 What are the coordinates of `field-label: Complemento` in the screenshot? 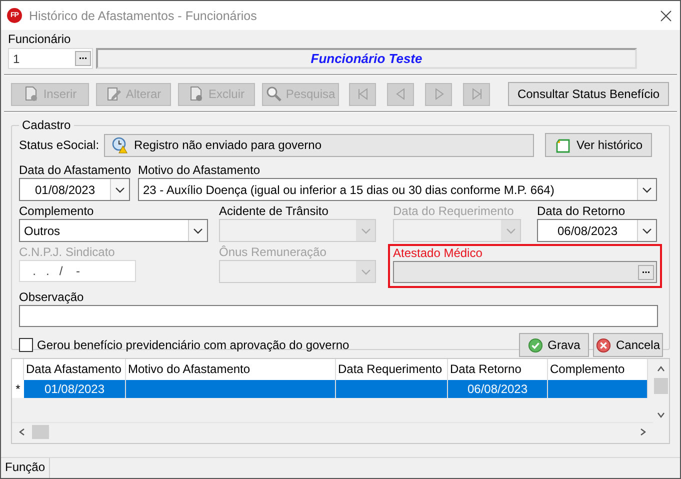 It's located at (57, 211).